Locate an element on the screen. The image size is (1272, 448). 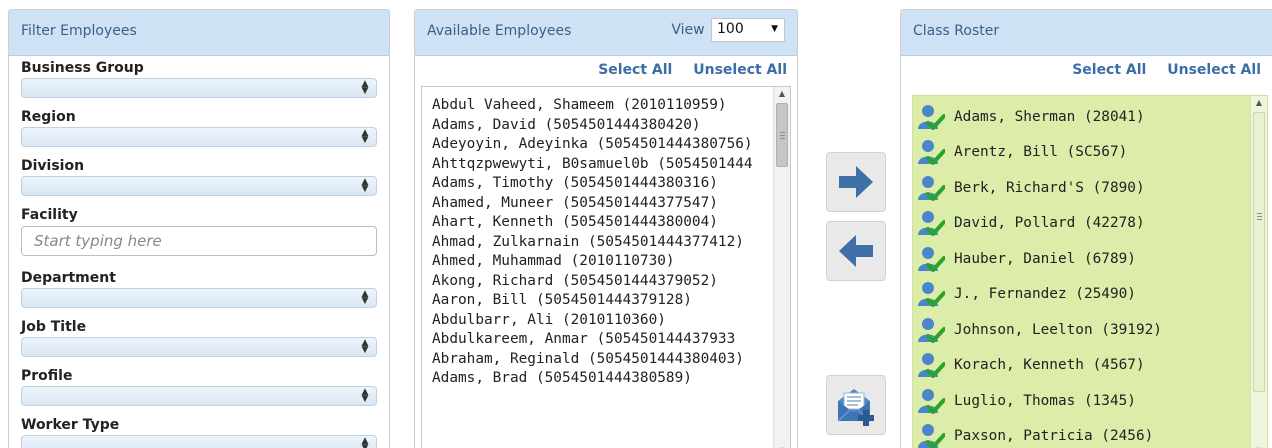
roster-list-scrollbar: ▲ ▼ is located at coordinates (1258, 272).